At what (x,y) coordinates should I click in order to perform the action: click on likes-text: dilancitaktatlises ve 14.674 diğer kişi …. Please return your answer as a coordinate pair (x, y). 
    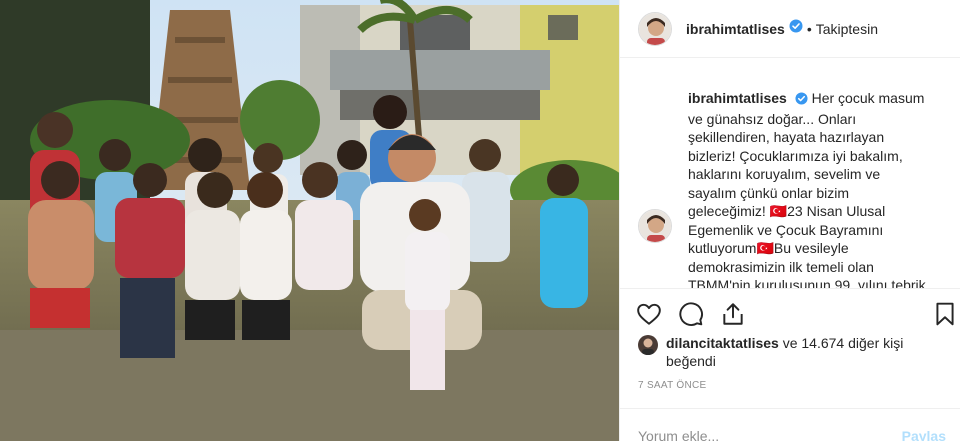
    Looking at the image, I should click on (806, 352).